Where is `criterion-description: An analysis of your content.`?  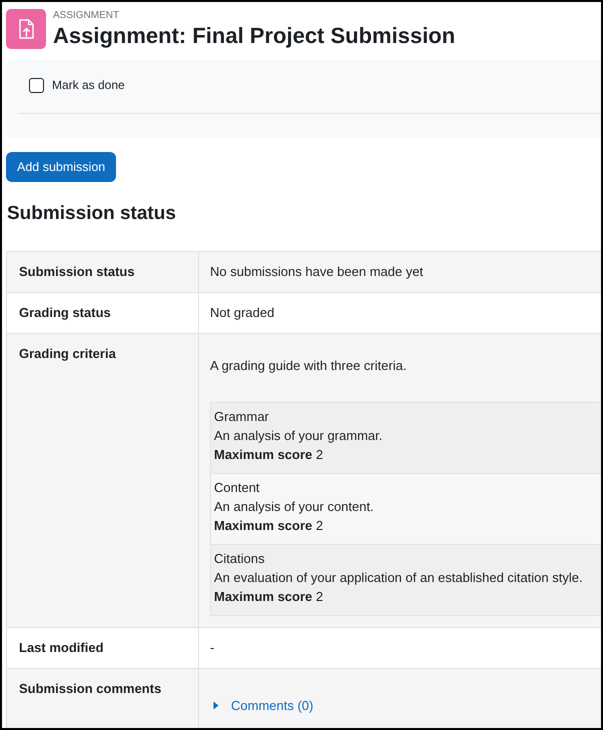
criterion-description: An analysis of your content. is located at coordinates (294, 507).